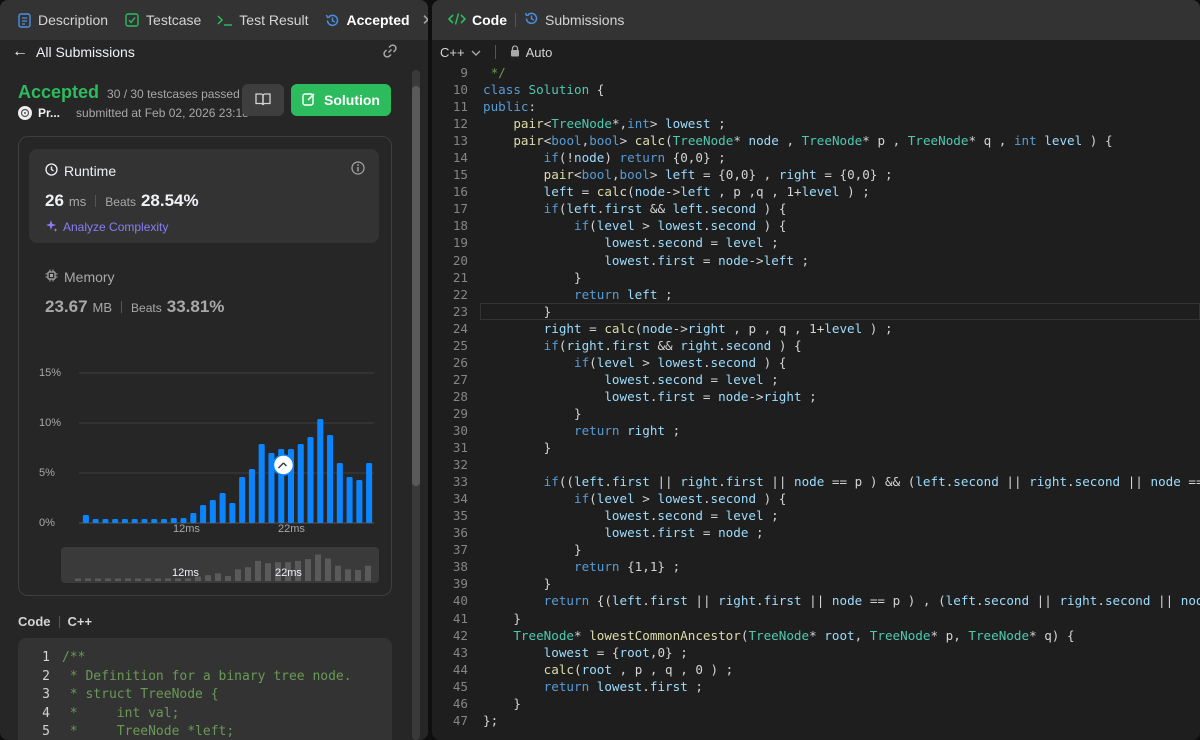  I want to click on link-icon, so click(390, 52).